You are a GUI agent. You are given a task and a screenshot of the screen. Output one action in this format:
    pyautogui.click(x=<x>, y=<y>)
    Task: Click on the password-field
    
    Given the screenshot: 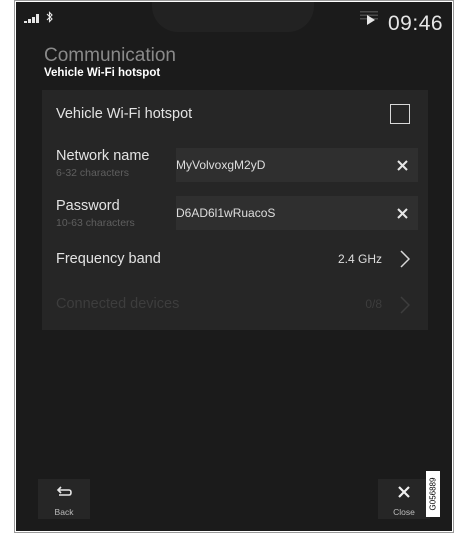 What is the action you would take?
    pyautogui.click(x=297, y=213)
    